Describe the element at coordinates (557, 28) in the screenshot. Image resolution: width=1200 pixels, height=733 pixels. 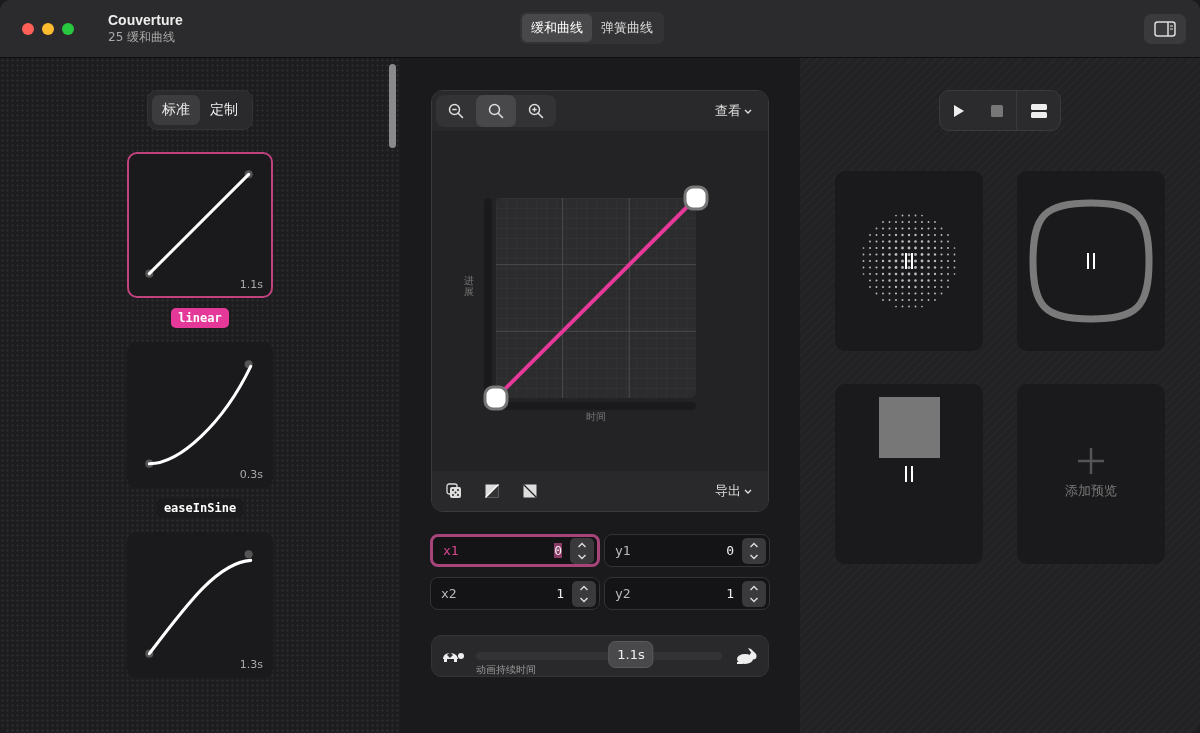
I see `tab: 缓和曲线` at that location.